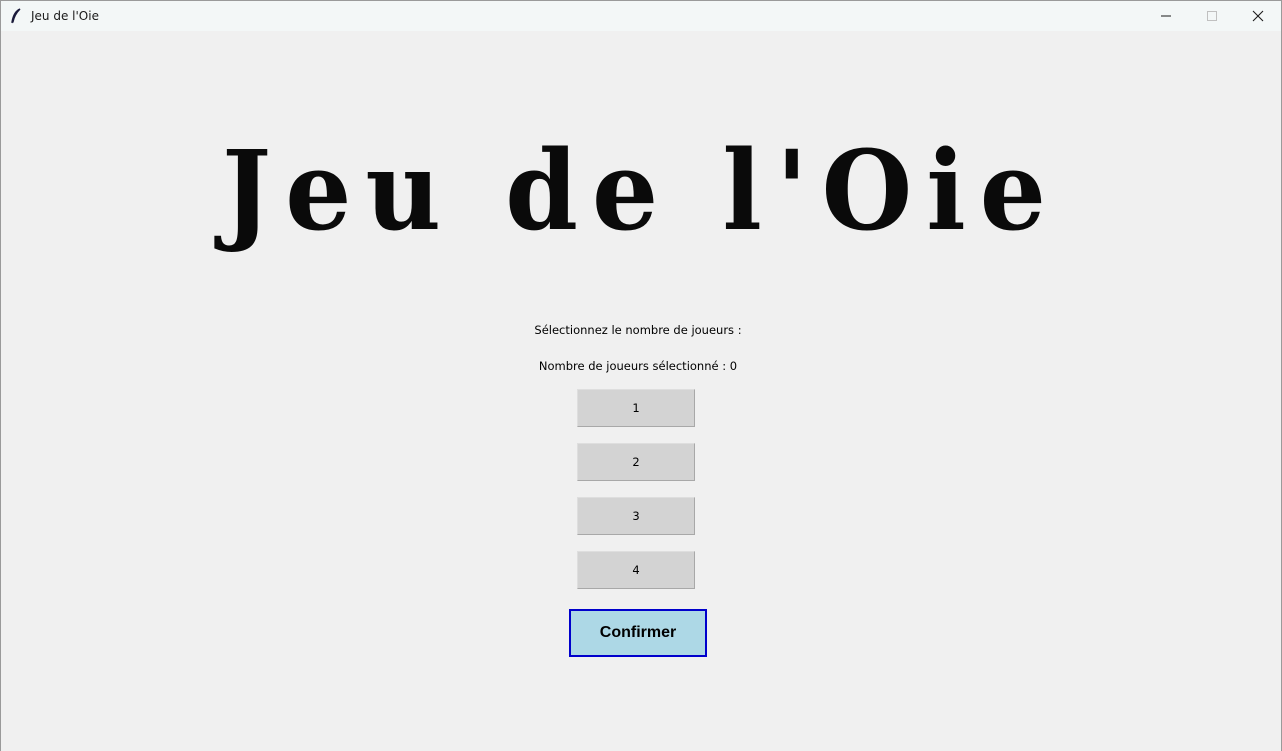  Describe the element at coordinates (638, 330) in the screenshot. I see `select-players-prompt: Sélectionnez le nombre de joueurs :` at that location.